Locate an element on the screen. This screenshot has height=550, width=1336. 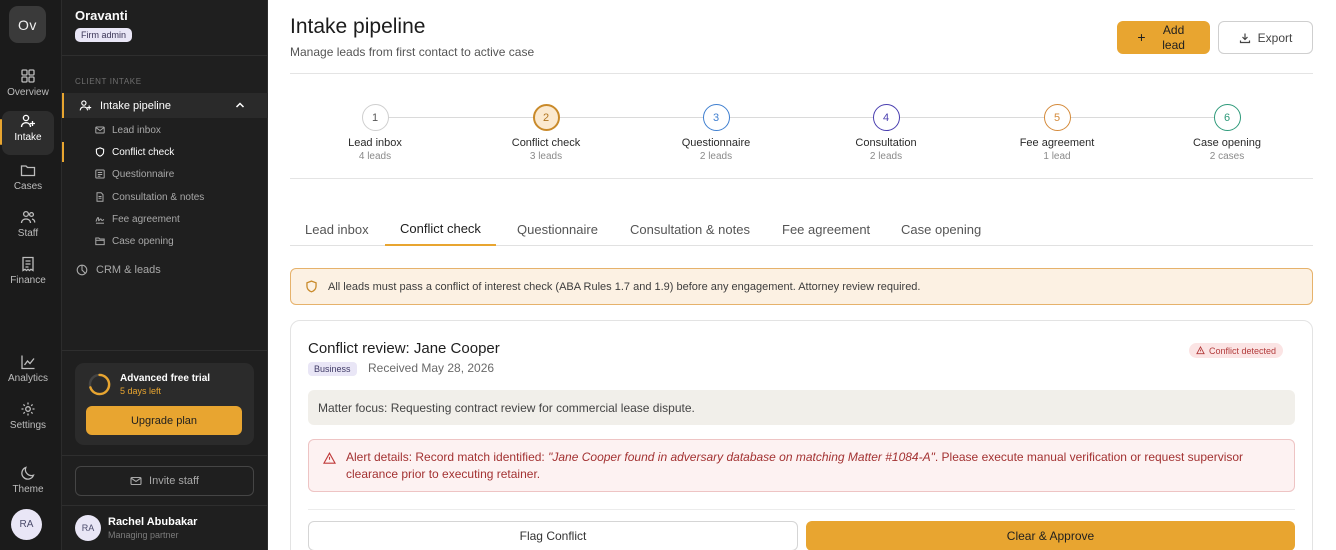
sidebar-item-questionnaire: Questionnaire is located at coordinates (165, 174).